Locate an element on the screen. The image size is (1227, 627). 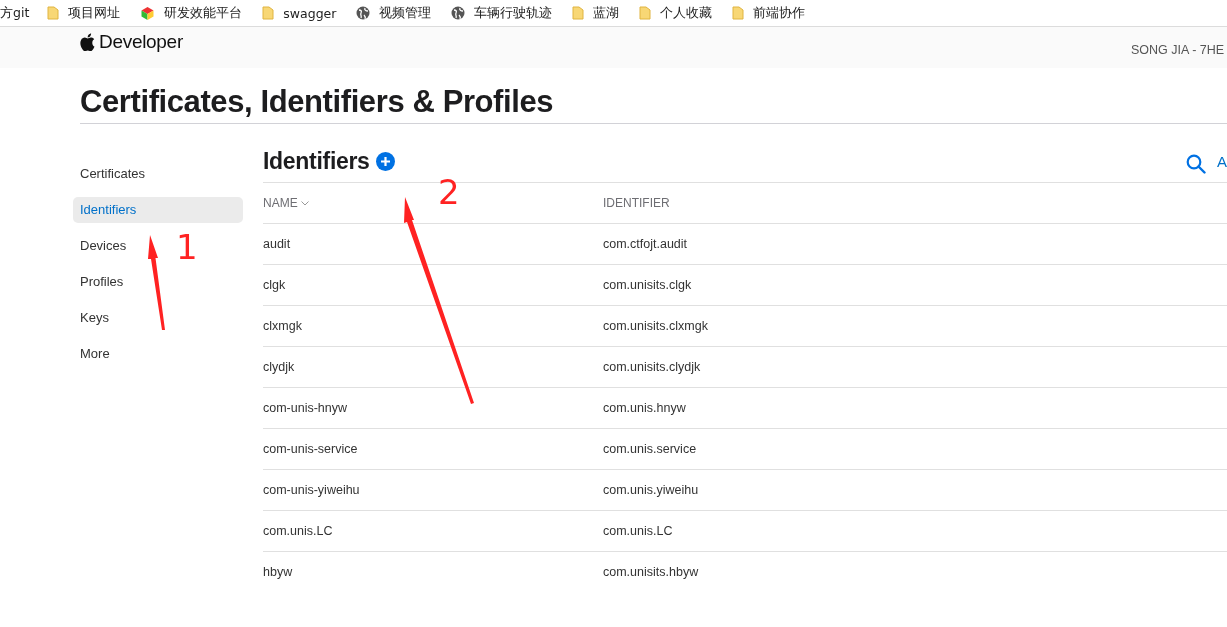
table-cell-text: com.unisits.hbyw is located at coordinates (651, 572).